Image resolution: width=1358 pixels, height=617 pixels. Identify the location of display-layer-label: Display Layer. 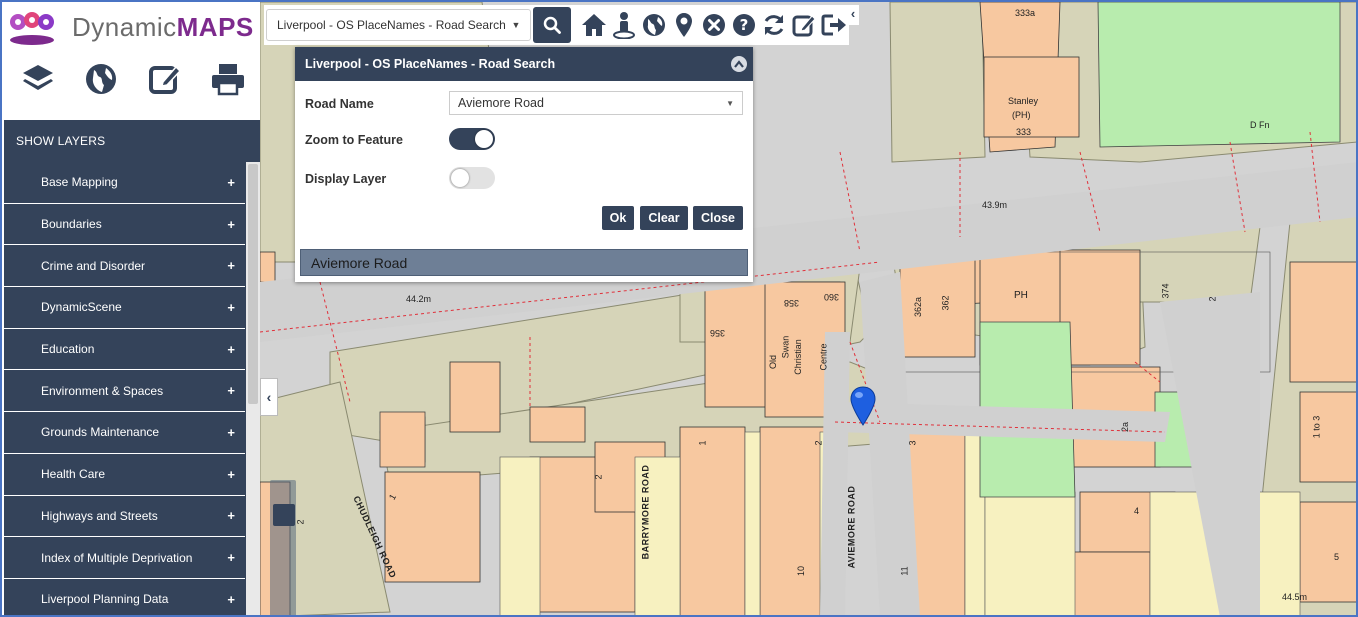
(346, 179).